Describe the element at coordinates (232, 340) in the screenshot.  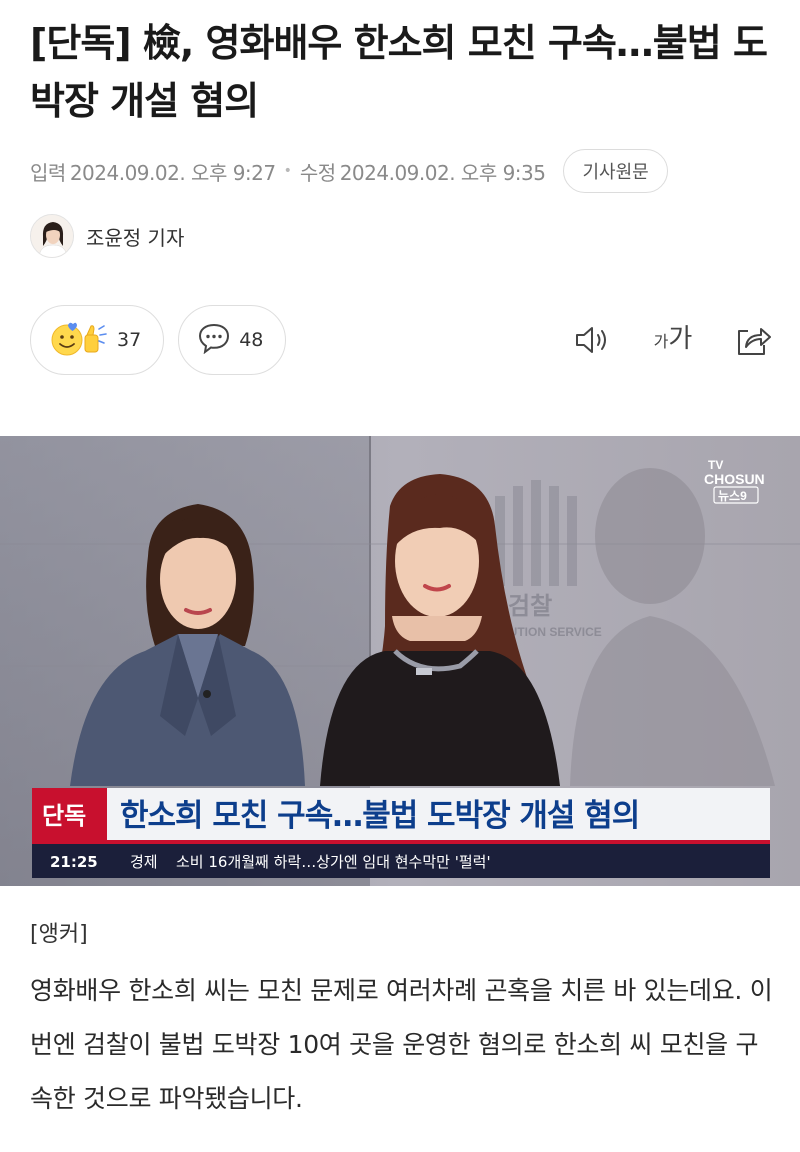
I see `comment-button: 48` at that location.